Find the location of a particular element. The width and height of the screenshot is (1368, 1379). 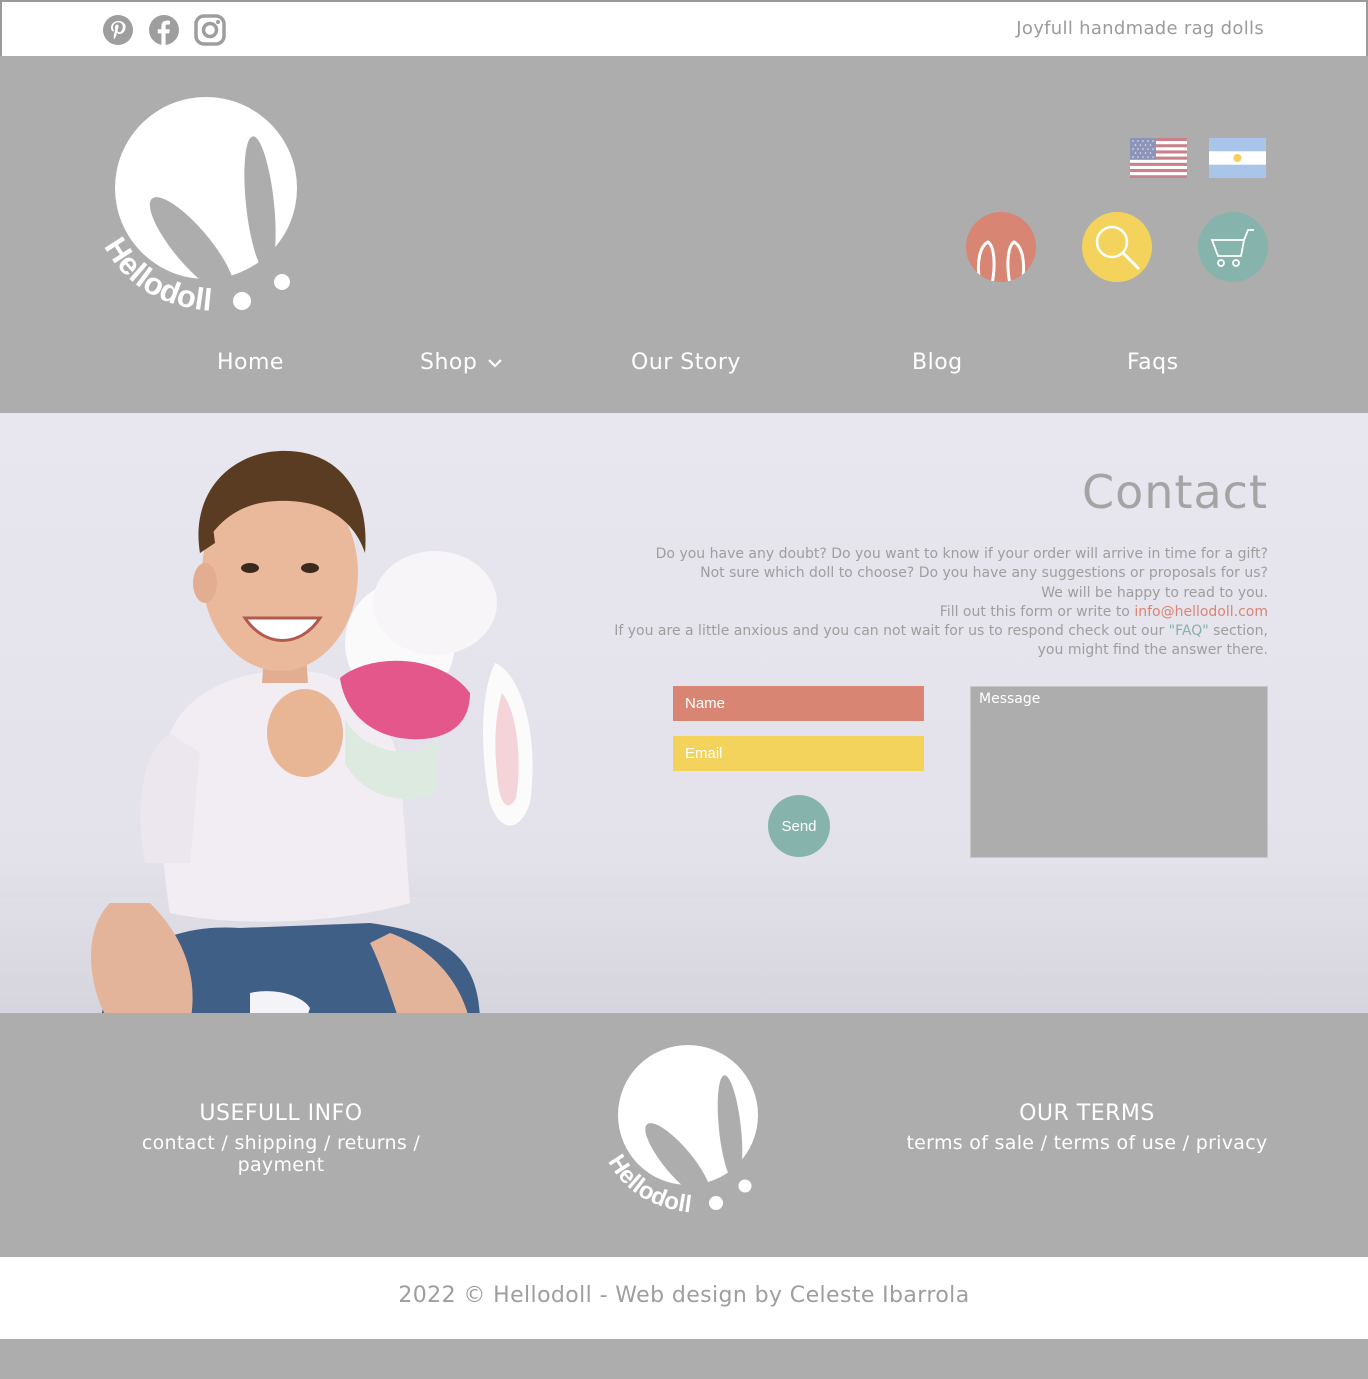

message-field is located at coordinates (1119, 772).